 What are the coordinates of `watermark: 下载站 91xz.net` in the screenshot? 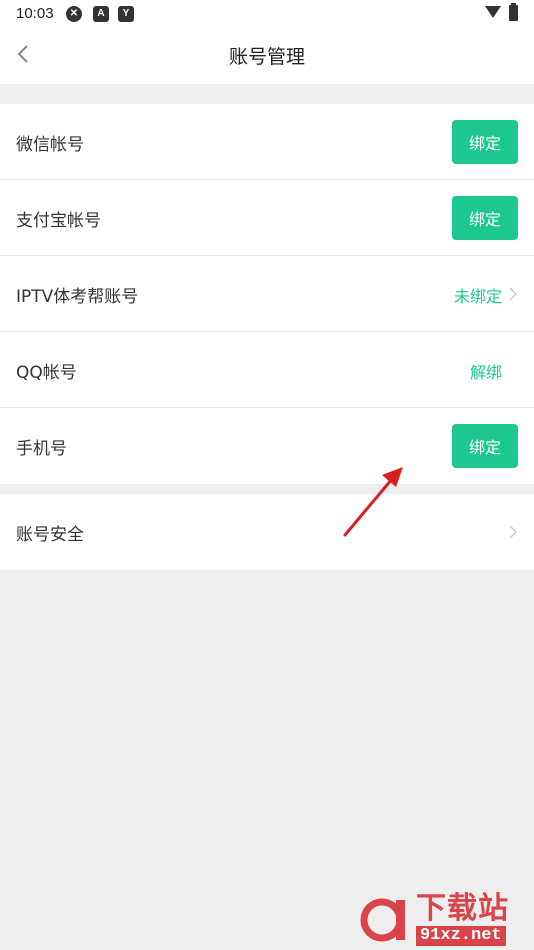 It's located at (445, 920).